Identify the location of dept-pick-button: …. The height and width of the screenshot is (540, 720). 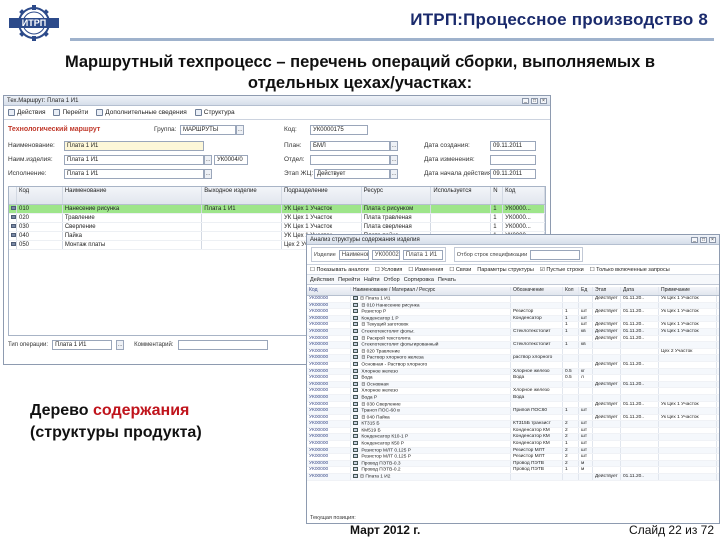
(394, 159).